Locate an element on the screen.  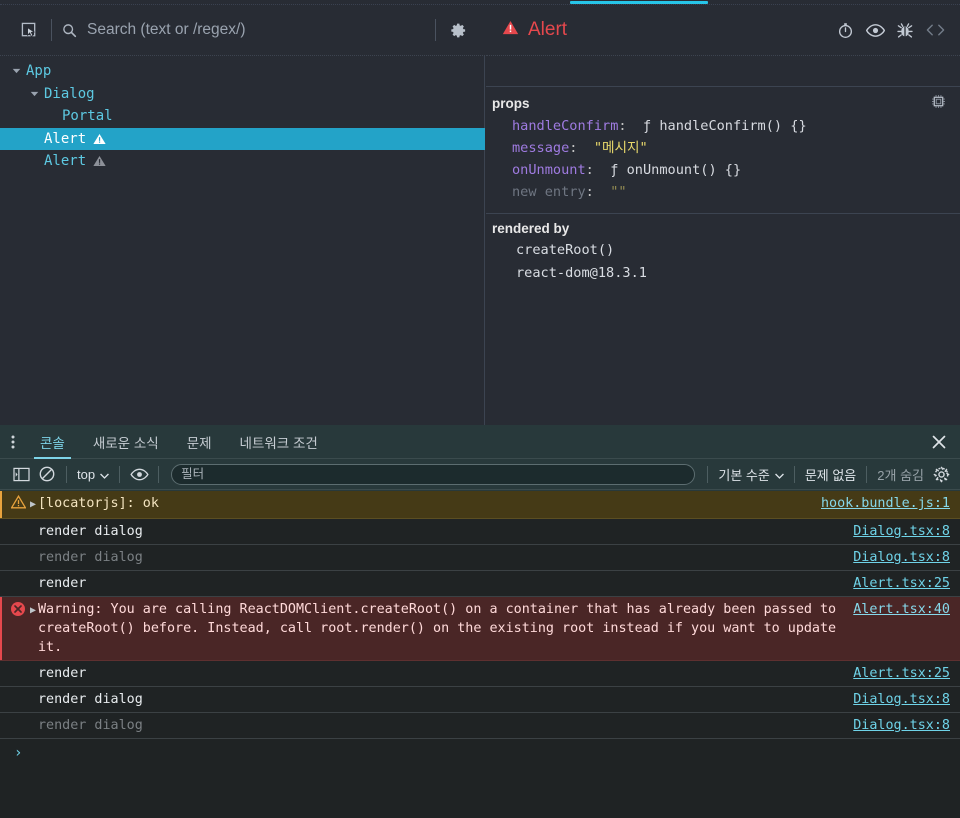
prop-row: new entry: "" is located at coordinates (723, 192).